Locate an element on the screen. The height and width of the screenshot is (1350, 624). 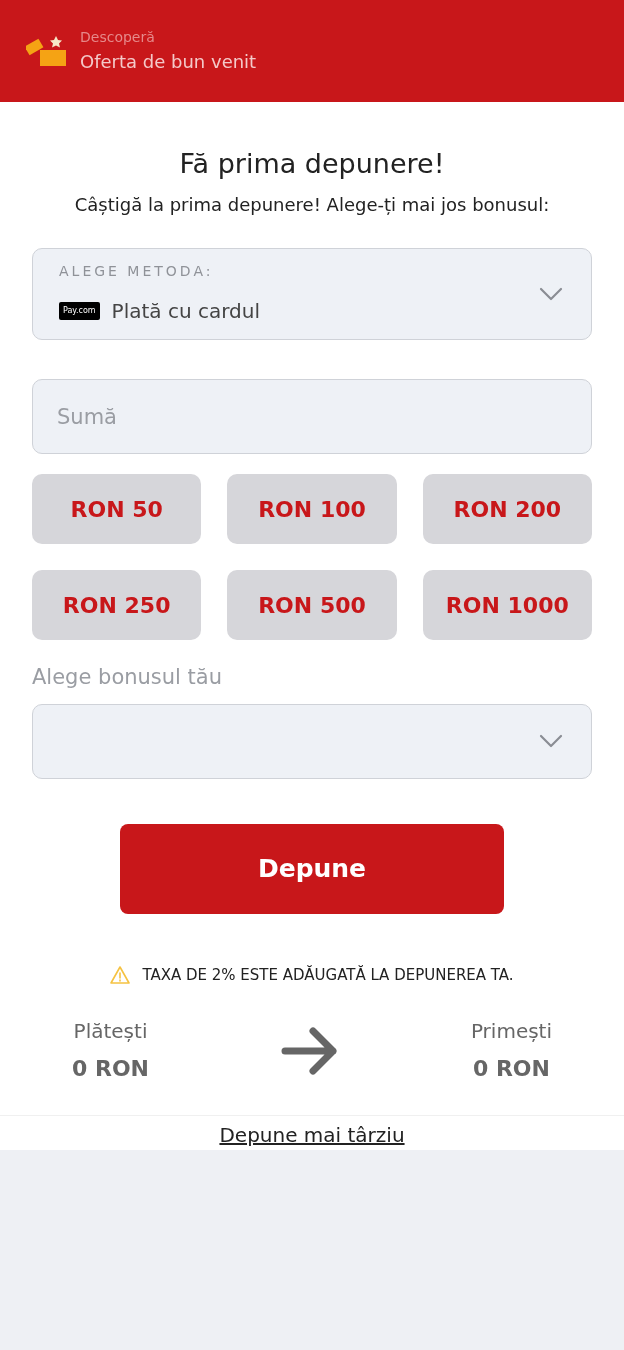
arrow-right-icon is located at coordinates (309, 1050).